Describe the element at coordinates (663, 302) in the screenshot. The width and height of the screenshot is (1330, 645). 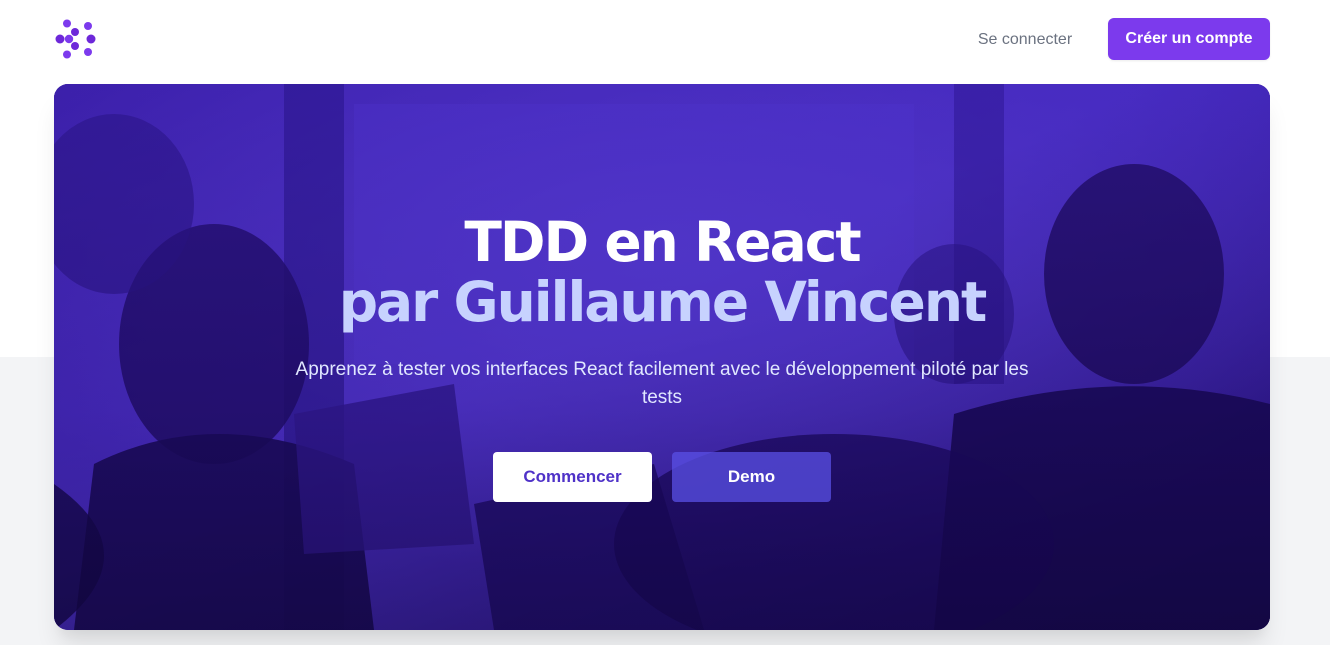
I see `hero-title-line2: par Guillaume Vincent` at that location.